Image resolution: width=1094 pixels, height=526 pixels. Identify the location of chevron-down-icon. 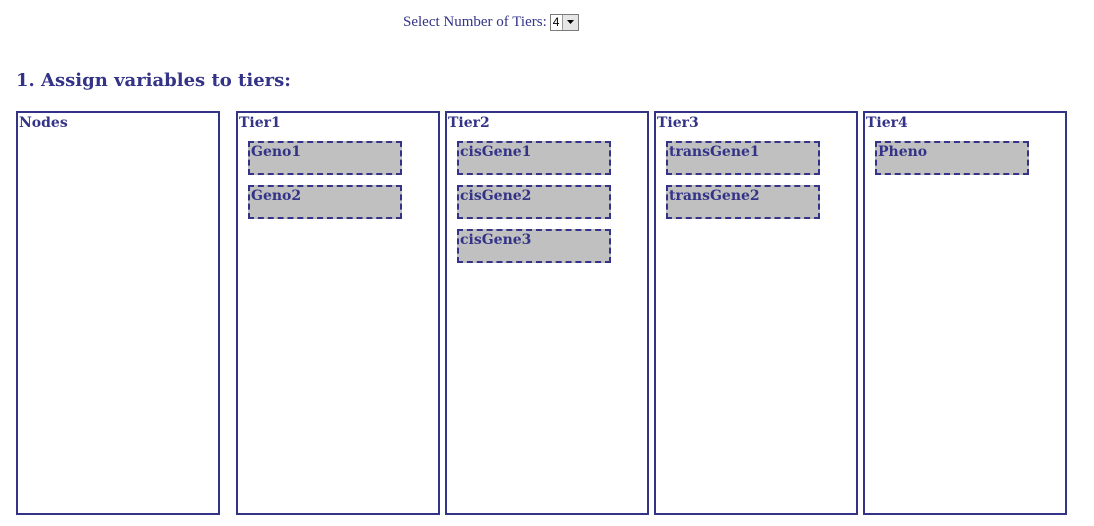
(570, 22).